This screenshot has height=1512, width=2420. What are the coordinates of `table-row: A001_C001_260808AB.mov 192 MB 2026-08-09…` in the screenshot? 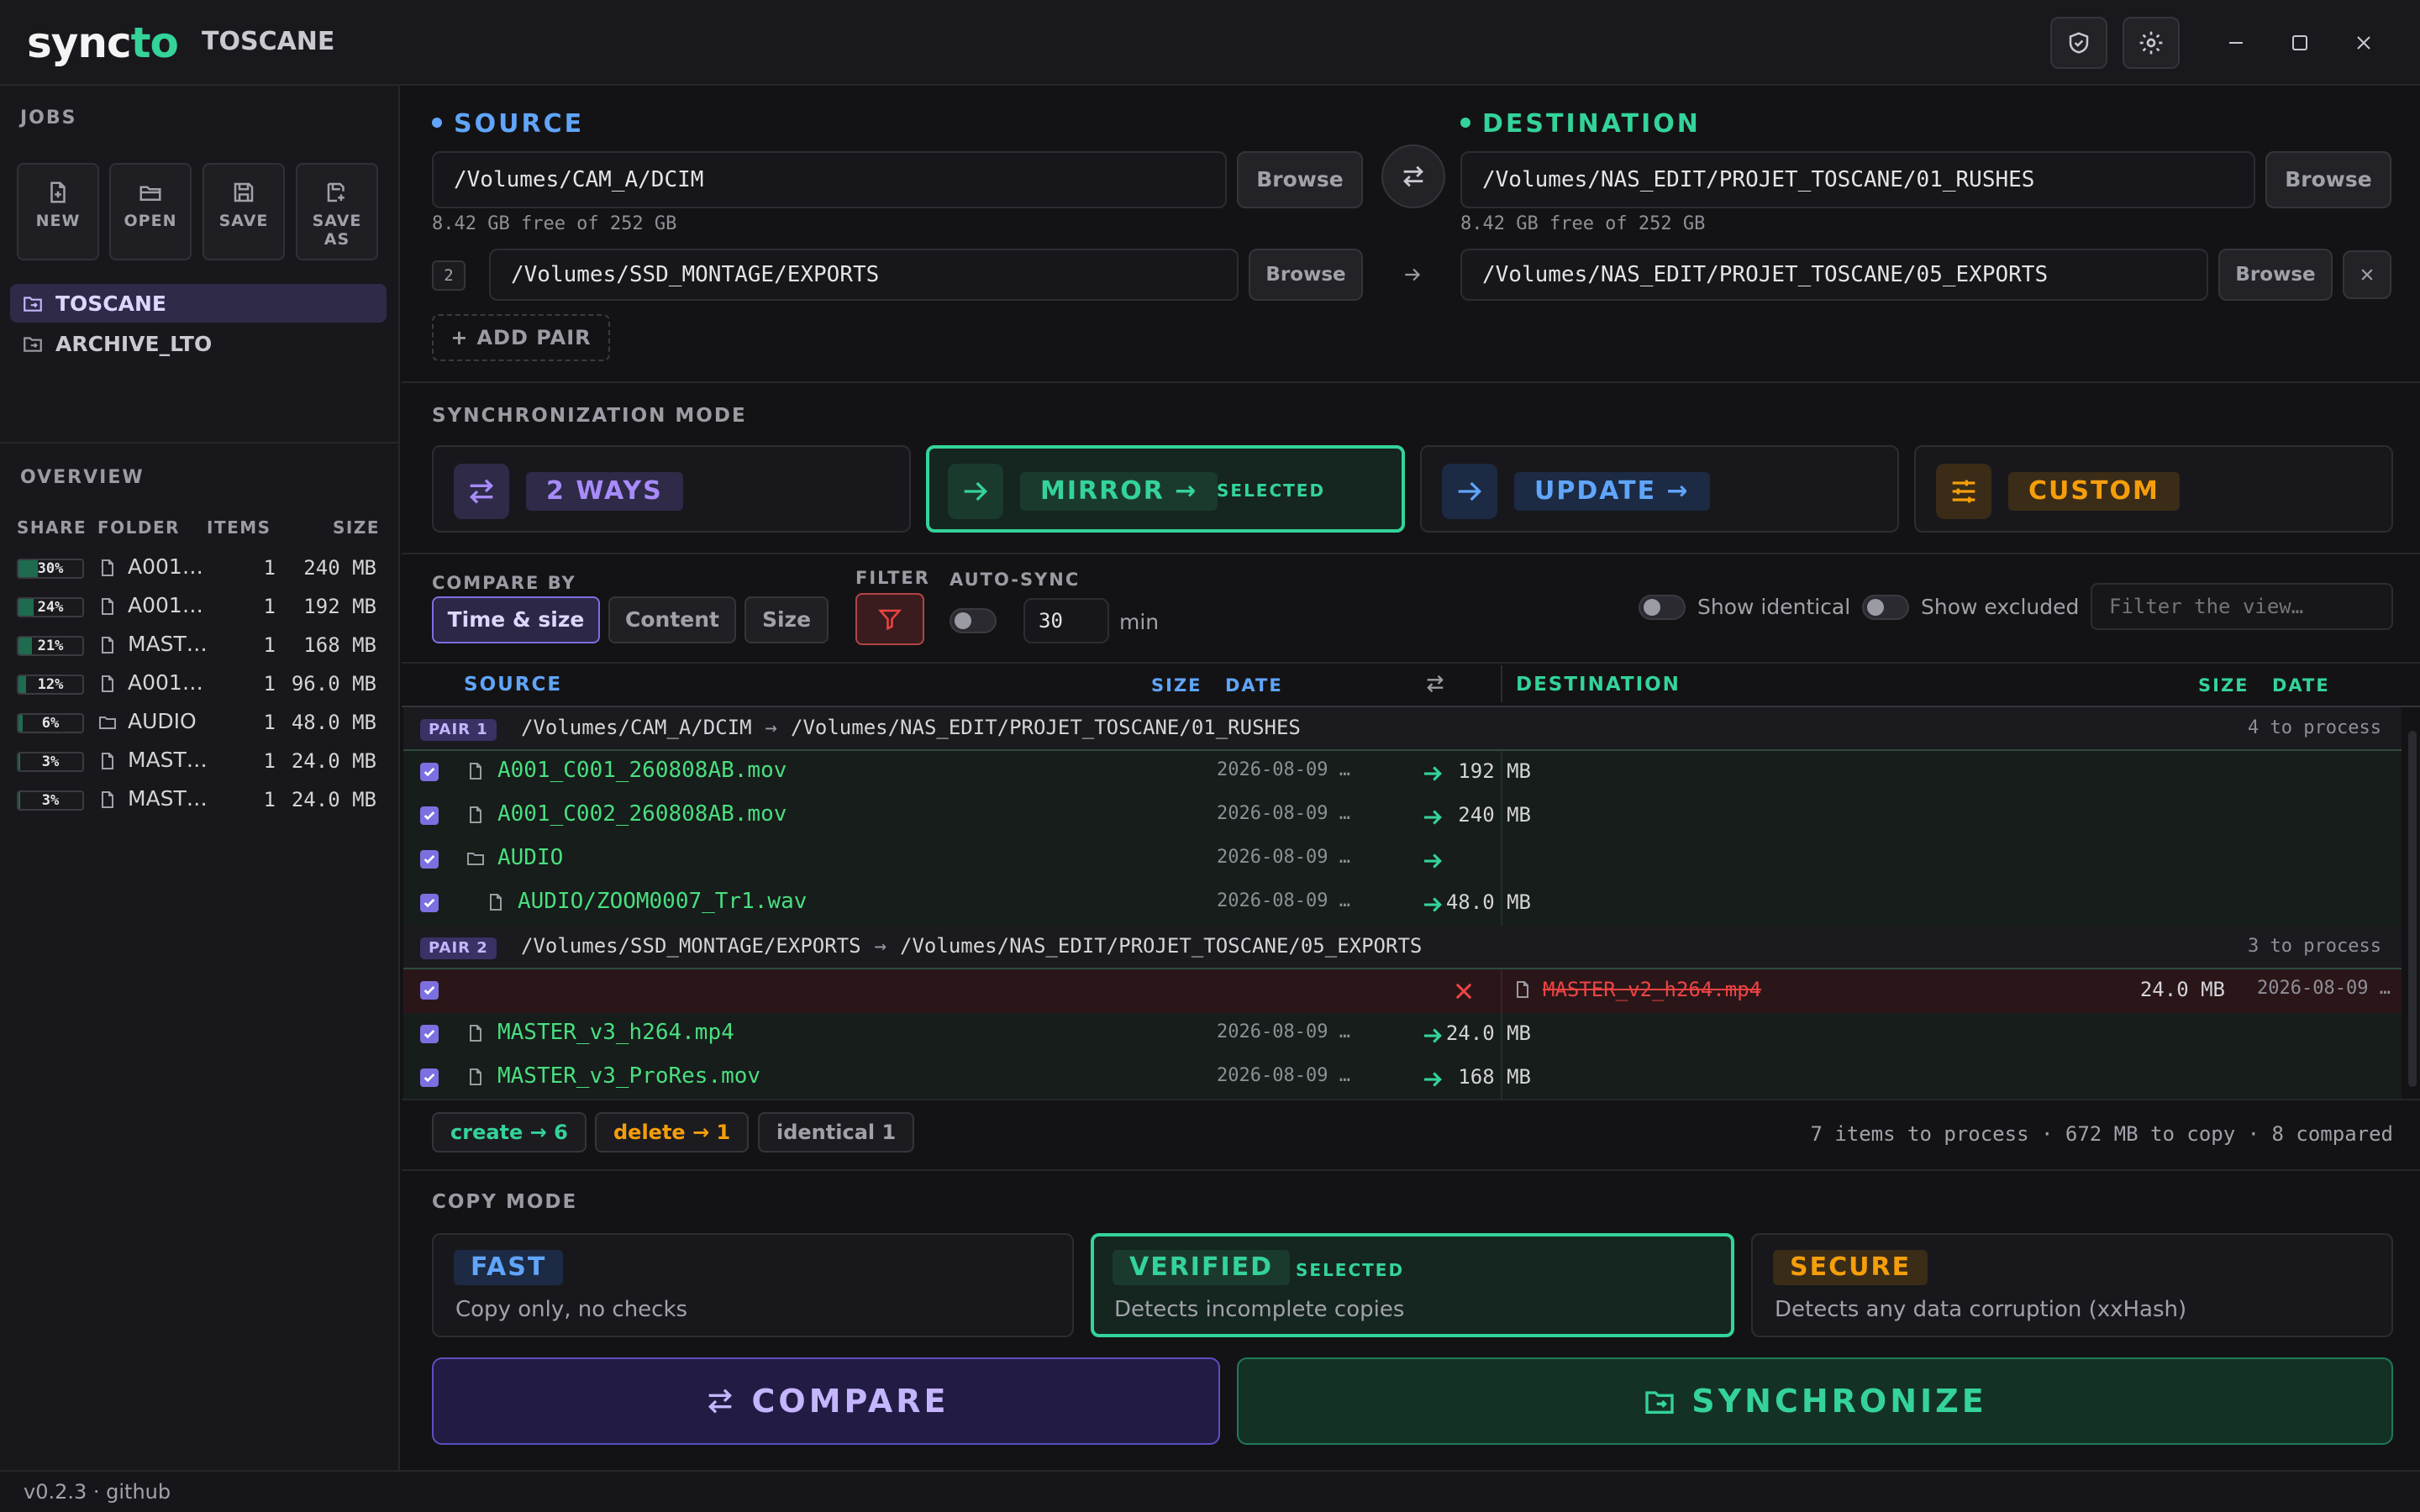 It's located at (1403, 773).